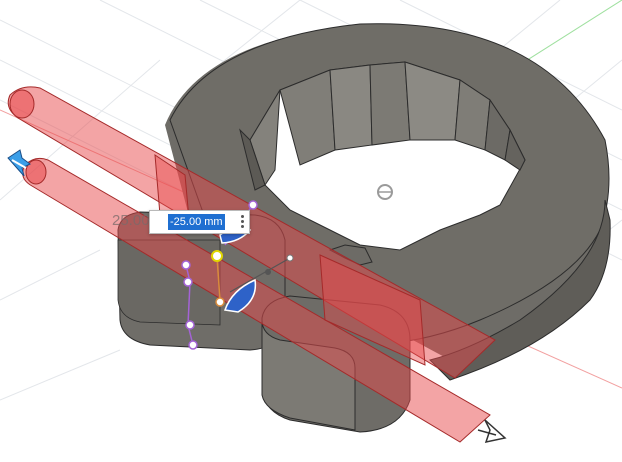 The width and height of the screenshot is (622, 462). I want to click on dimension-input-box, so click(199, 222).